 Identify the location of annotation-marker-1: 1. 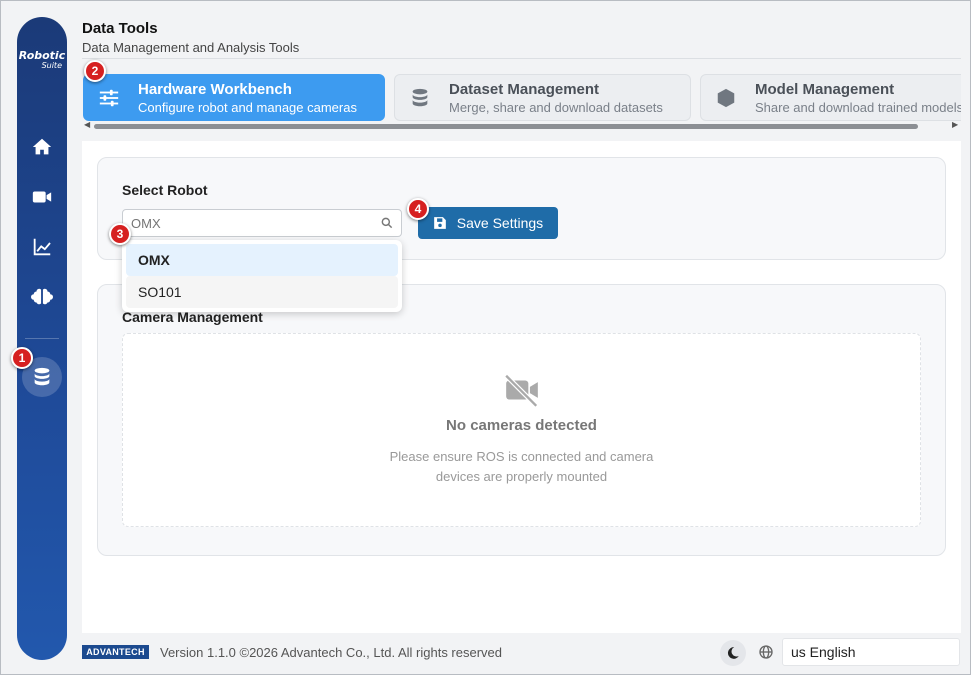
(22, 358).